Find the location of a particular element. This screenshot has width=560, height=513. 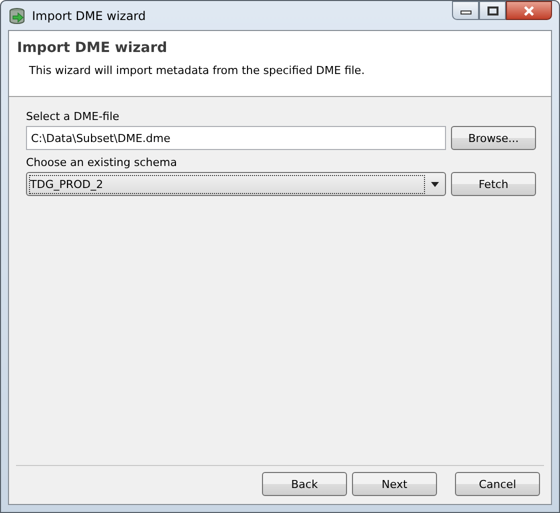

fetch-button: Fetch is located at coordinates (493, 184).